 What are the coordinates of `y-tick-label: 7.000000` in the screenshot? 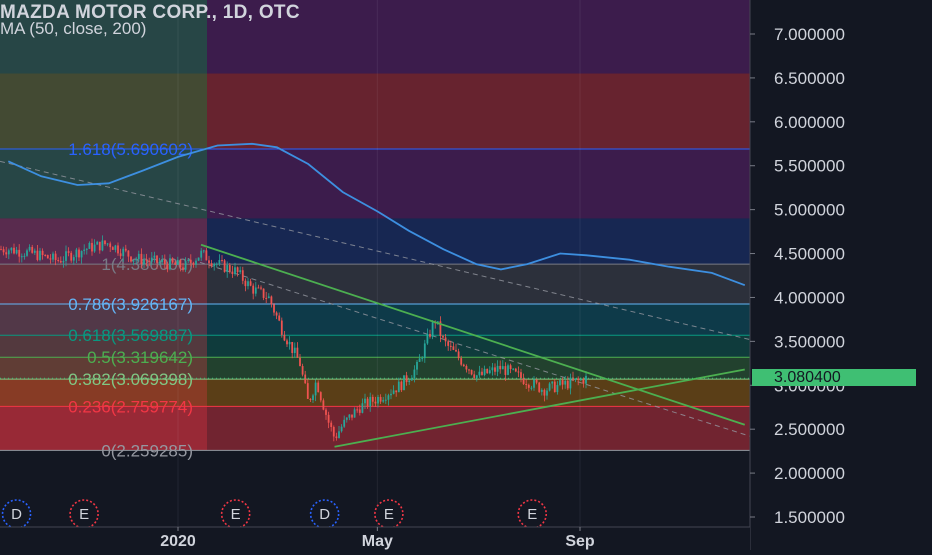 It's located at (809, 34).